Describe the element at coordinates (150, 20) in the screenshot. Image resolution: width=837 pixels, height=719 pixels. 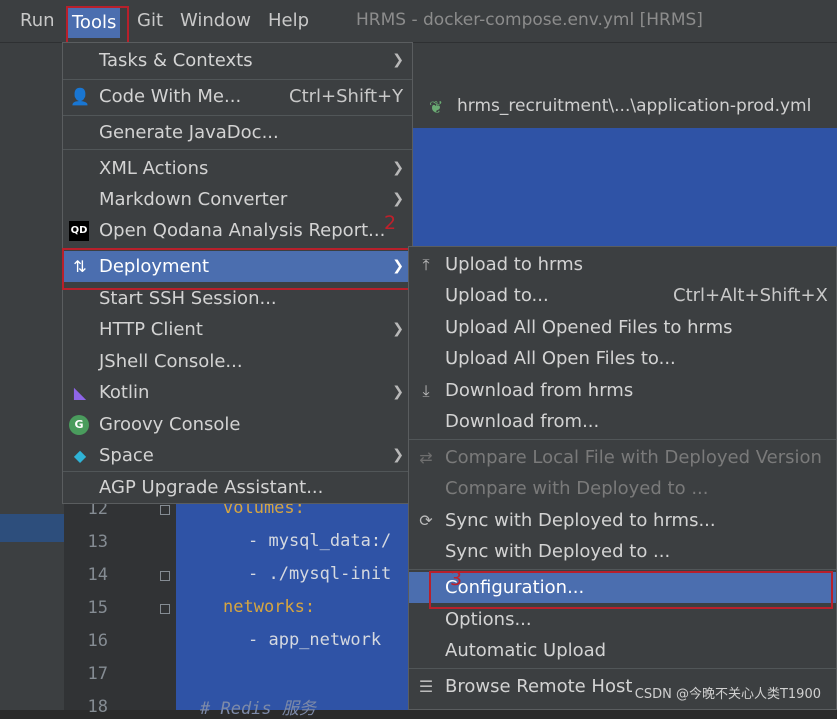
I see `menu-git: Git` at that location.